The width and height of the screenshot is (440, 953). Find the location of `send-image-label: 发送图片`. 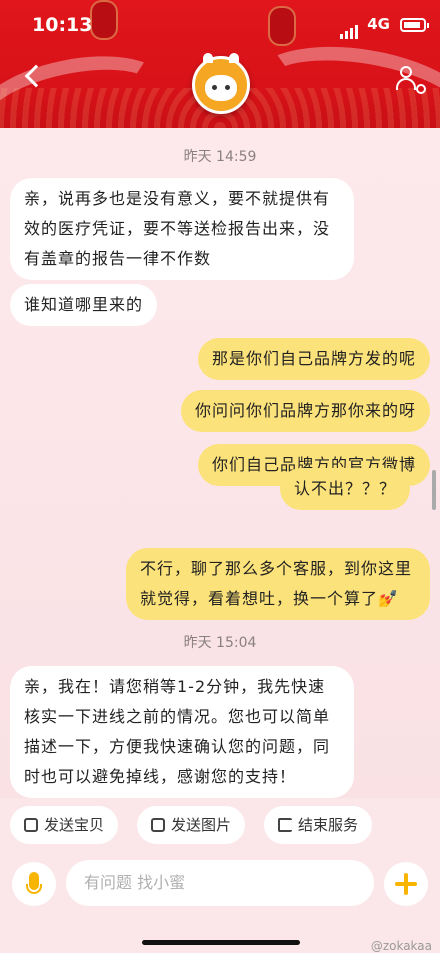

send-image-label: 发送图片 is located at coordinates (201, 825).